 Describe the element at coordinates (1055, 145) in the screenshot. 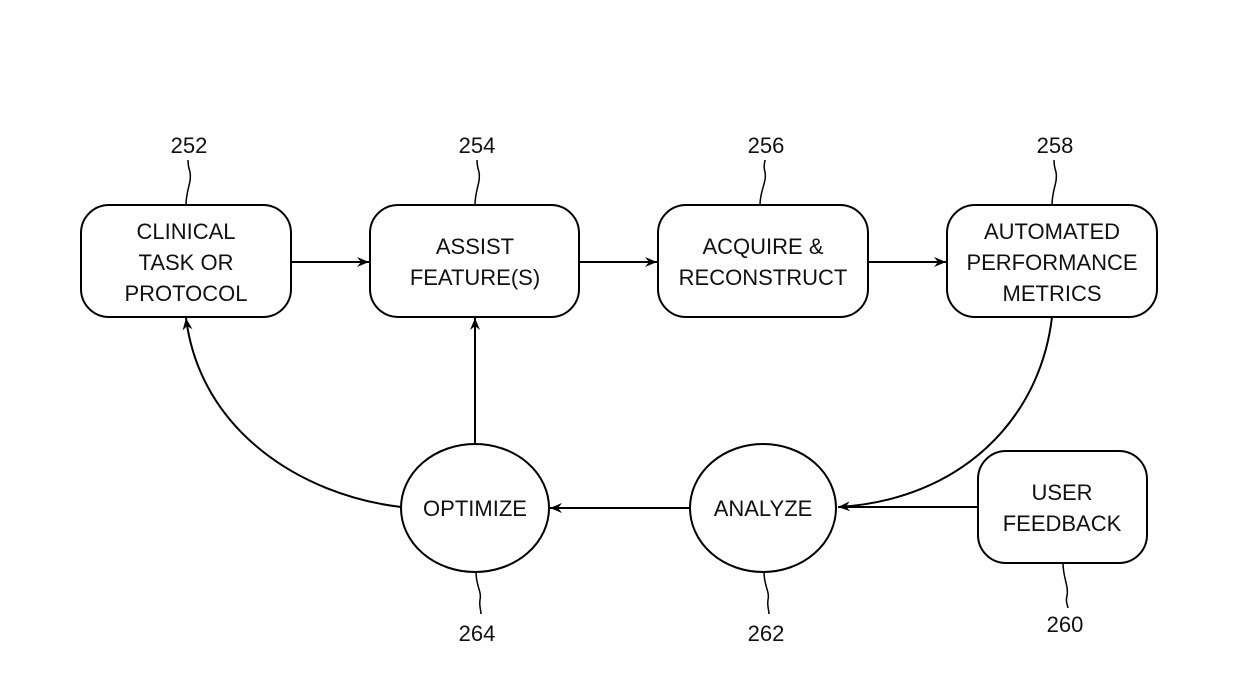

I see `reference-numeral: 258` at that location.